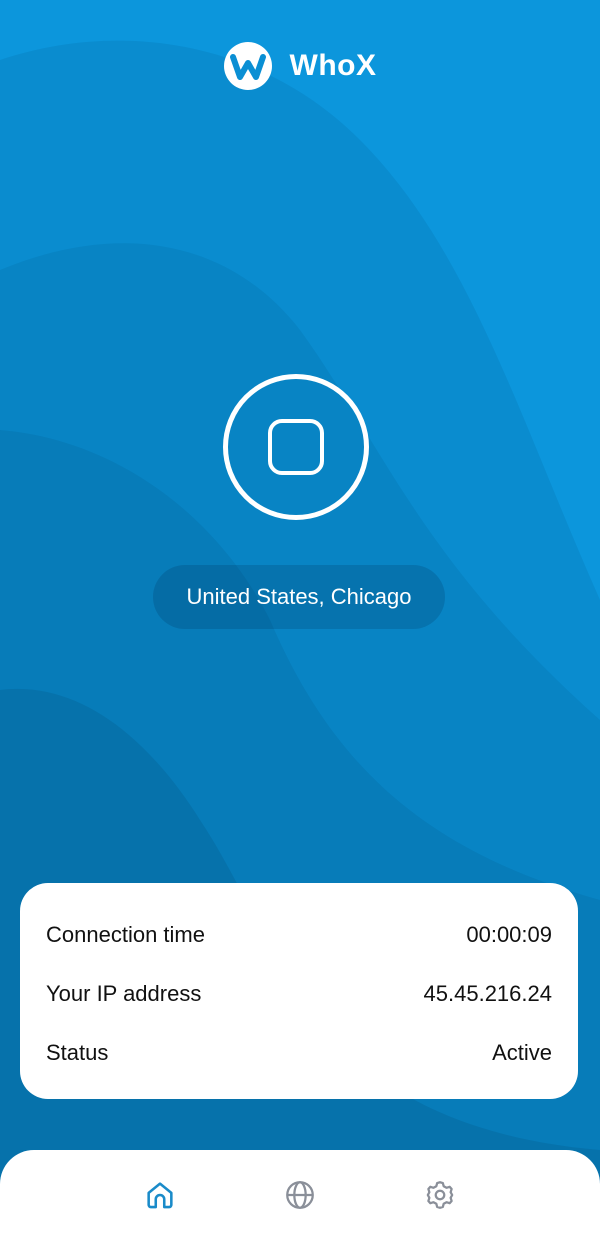 The width and height of the screenshot is (600, 1240). I want to click on ip-address-value: 45.45.216.24, so click(487, 993).